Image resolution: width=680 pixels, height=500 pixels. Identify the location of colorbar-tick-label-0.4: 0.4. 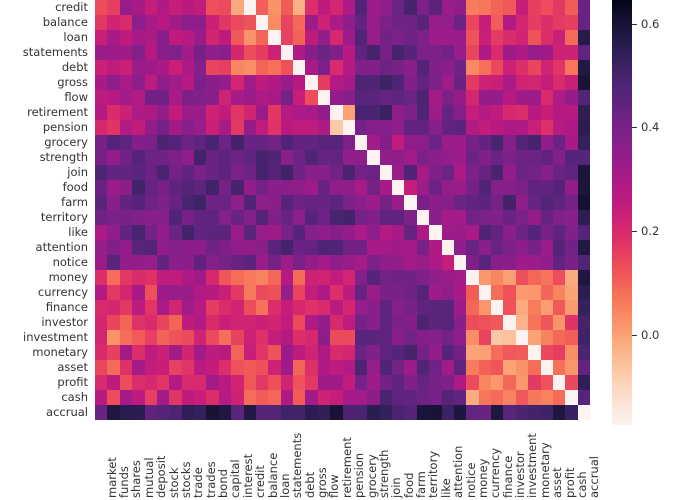
(650, 127).